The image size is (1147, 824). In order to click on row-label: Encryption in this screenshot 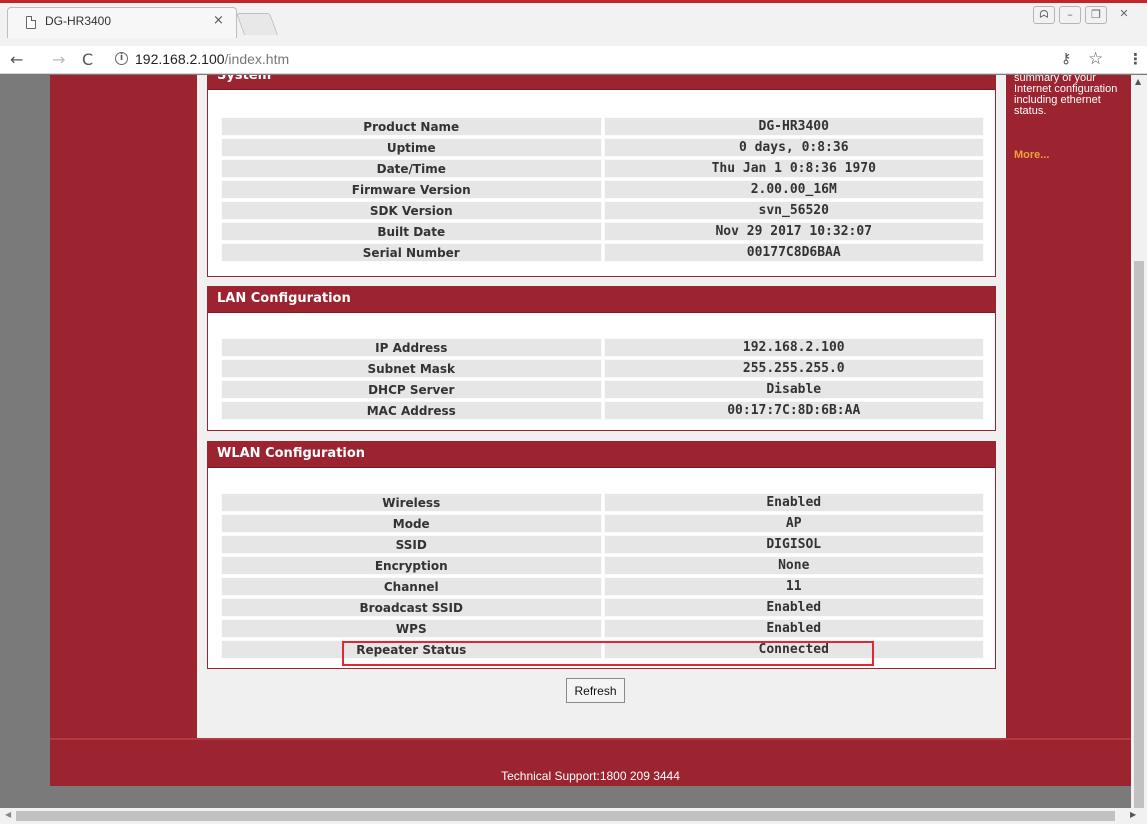, I will do `click(411, 565)`.